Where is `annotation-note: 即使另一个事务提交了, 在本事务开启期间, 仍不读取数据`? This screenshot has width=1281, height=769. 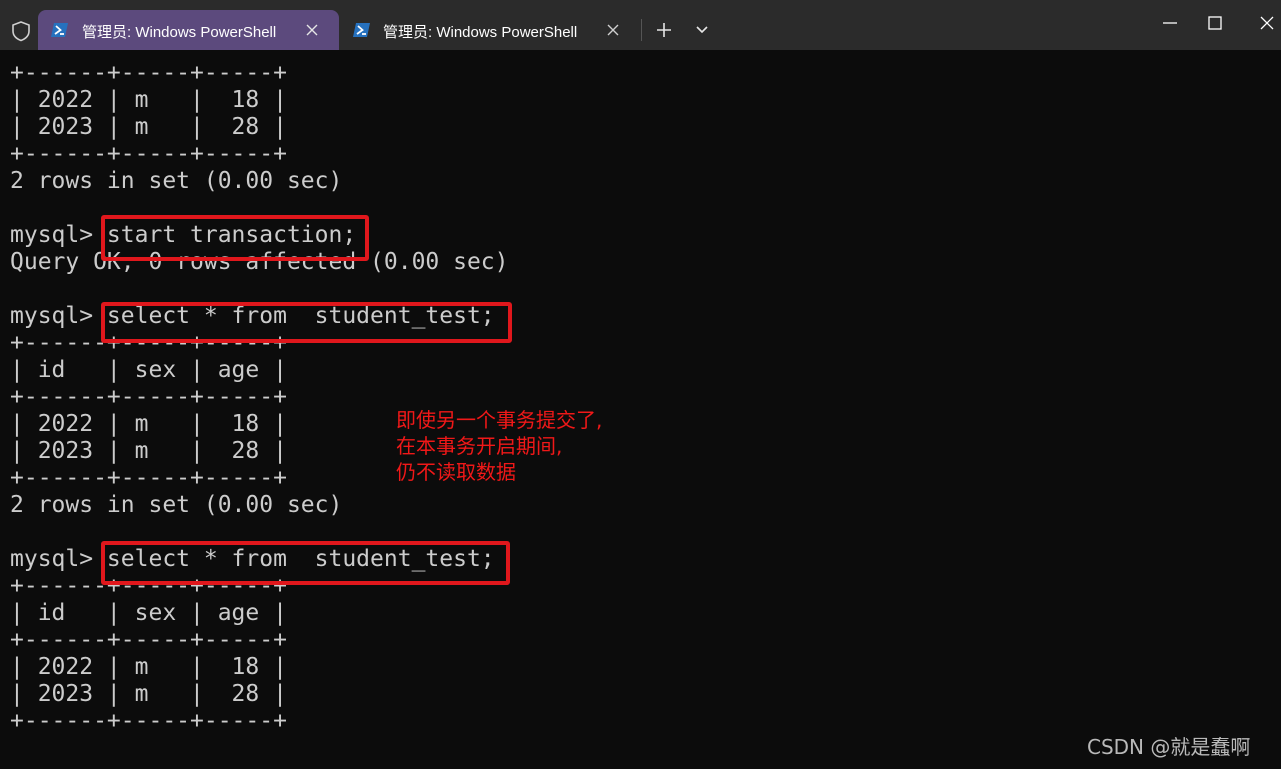 annotation-note: 即使另一个事务提交了, 在本事务开启期间, 仍不读取数据 is located at coordinates (499, 446).